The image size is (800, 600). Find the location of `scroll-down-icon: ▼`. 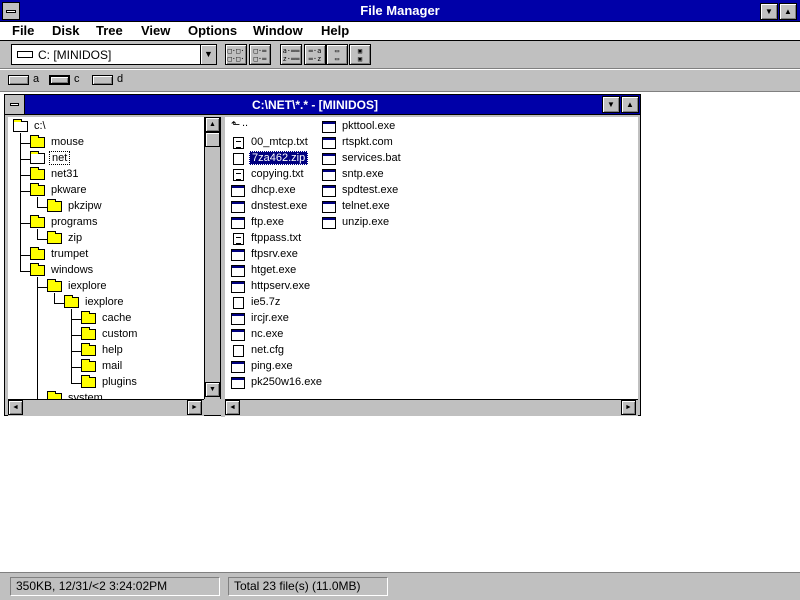

scroll-down-icon: ▼ is located at coordinates (212, 389).